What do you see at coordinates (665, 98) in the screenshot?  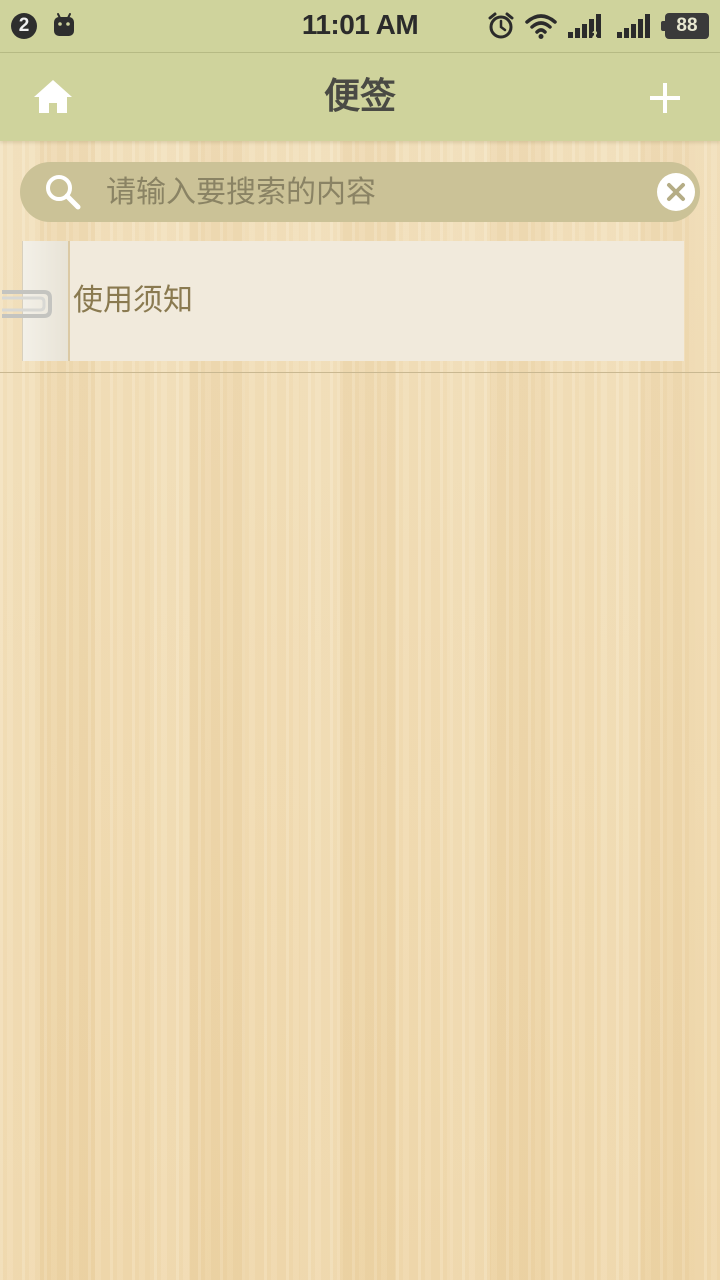 I see `plus-icon` at bounding box center [665, 98].